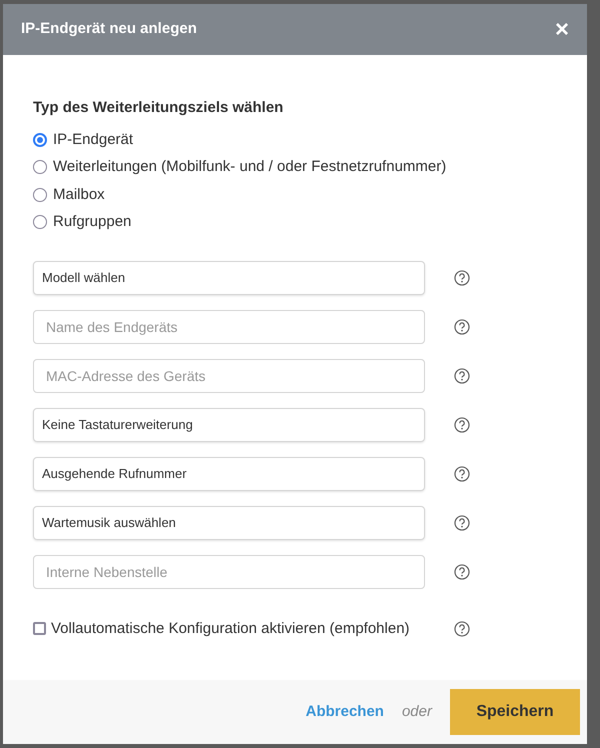 The width and height of the screenshot is (600, 748). I want to click on input-field: MAC-Adresse des Geräts, so click(229, 375).